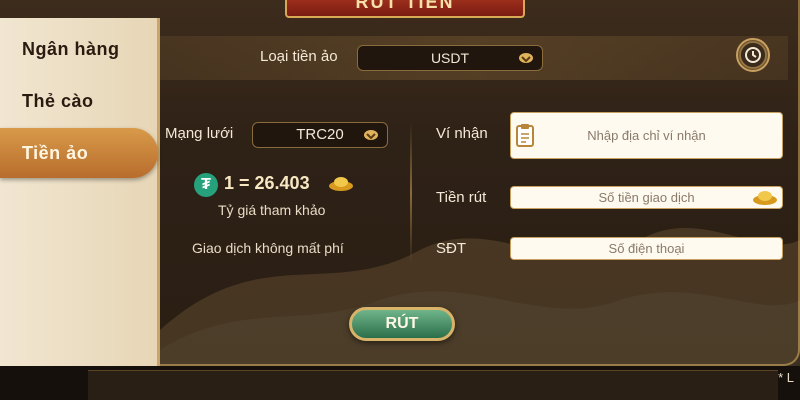 The height and width of the screenshot is (400, 800). I want to click on withdraw-button: RÚT, so click(402, 324).